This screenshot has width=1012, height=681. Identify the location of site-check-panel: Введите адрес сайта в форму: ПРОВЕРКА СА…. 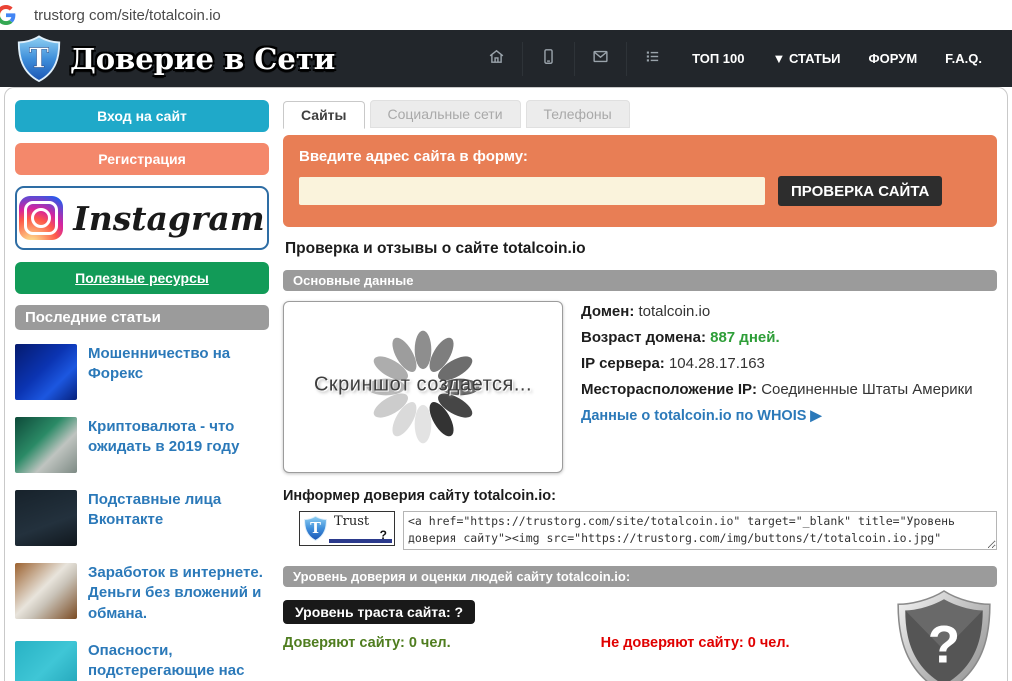
(640, 181).